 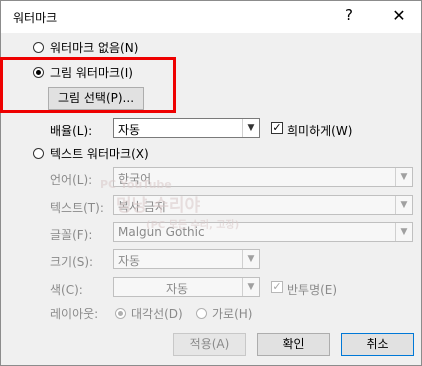 I want to click on apply-button: 적용(A), so click(x=209, y=344).